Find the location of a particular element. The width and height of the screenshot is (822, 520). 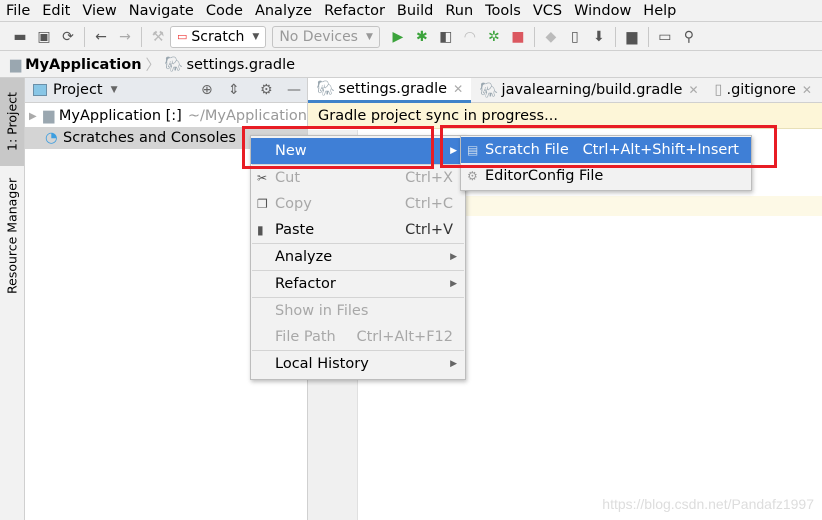

menu-refactor: Refactor is located at coordinates (354, 11).